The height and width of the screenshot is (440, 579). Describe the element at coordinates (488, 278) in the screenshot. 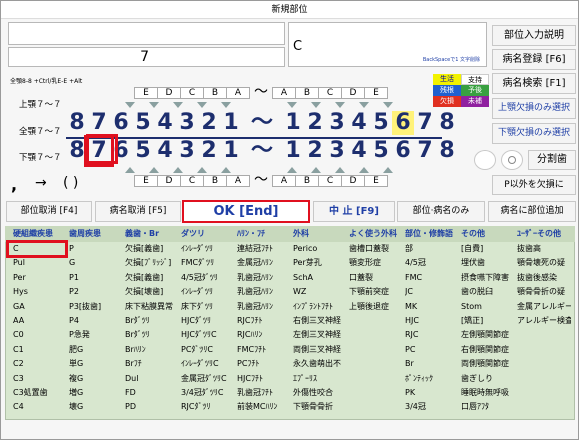

I see `table-cell: 摂食嚥下障害` at that location.